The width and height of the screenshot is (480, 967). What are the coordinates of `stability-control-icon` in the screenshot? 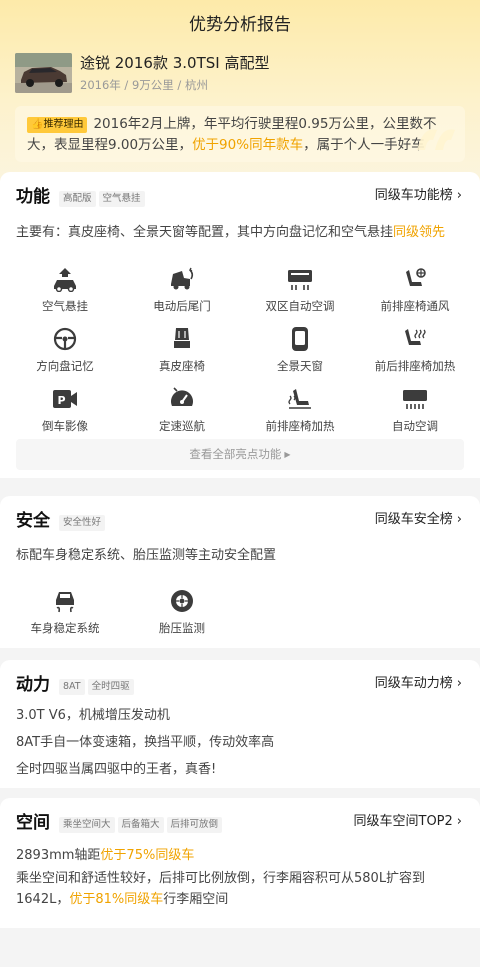 It's located at (65, 602).